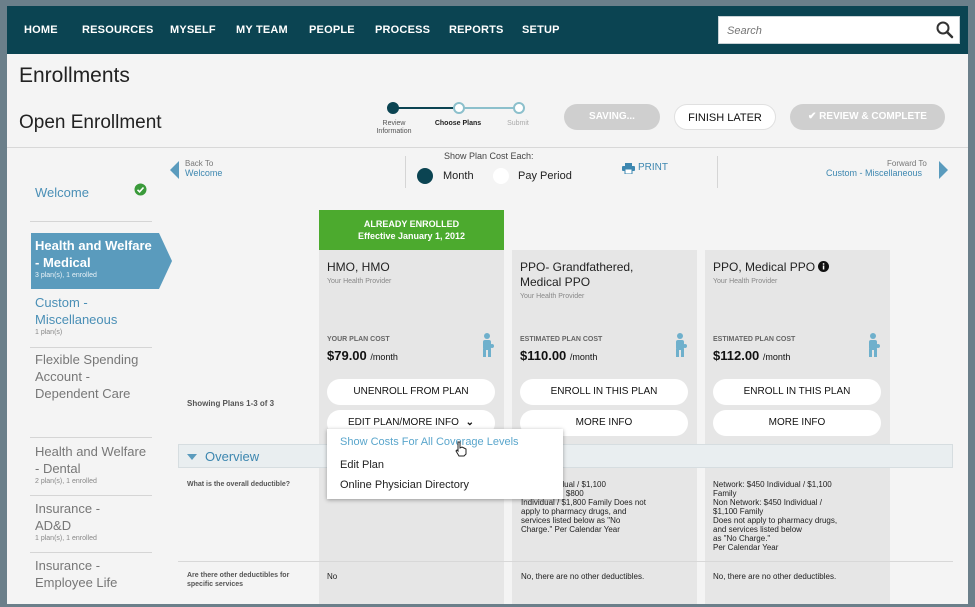 The height and width of the screenshot is (607, 975). Describe the element at coordinates (41, 30) in the screenshot. I see `nav-home: HOME` at that location.